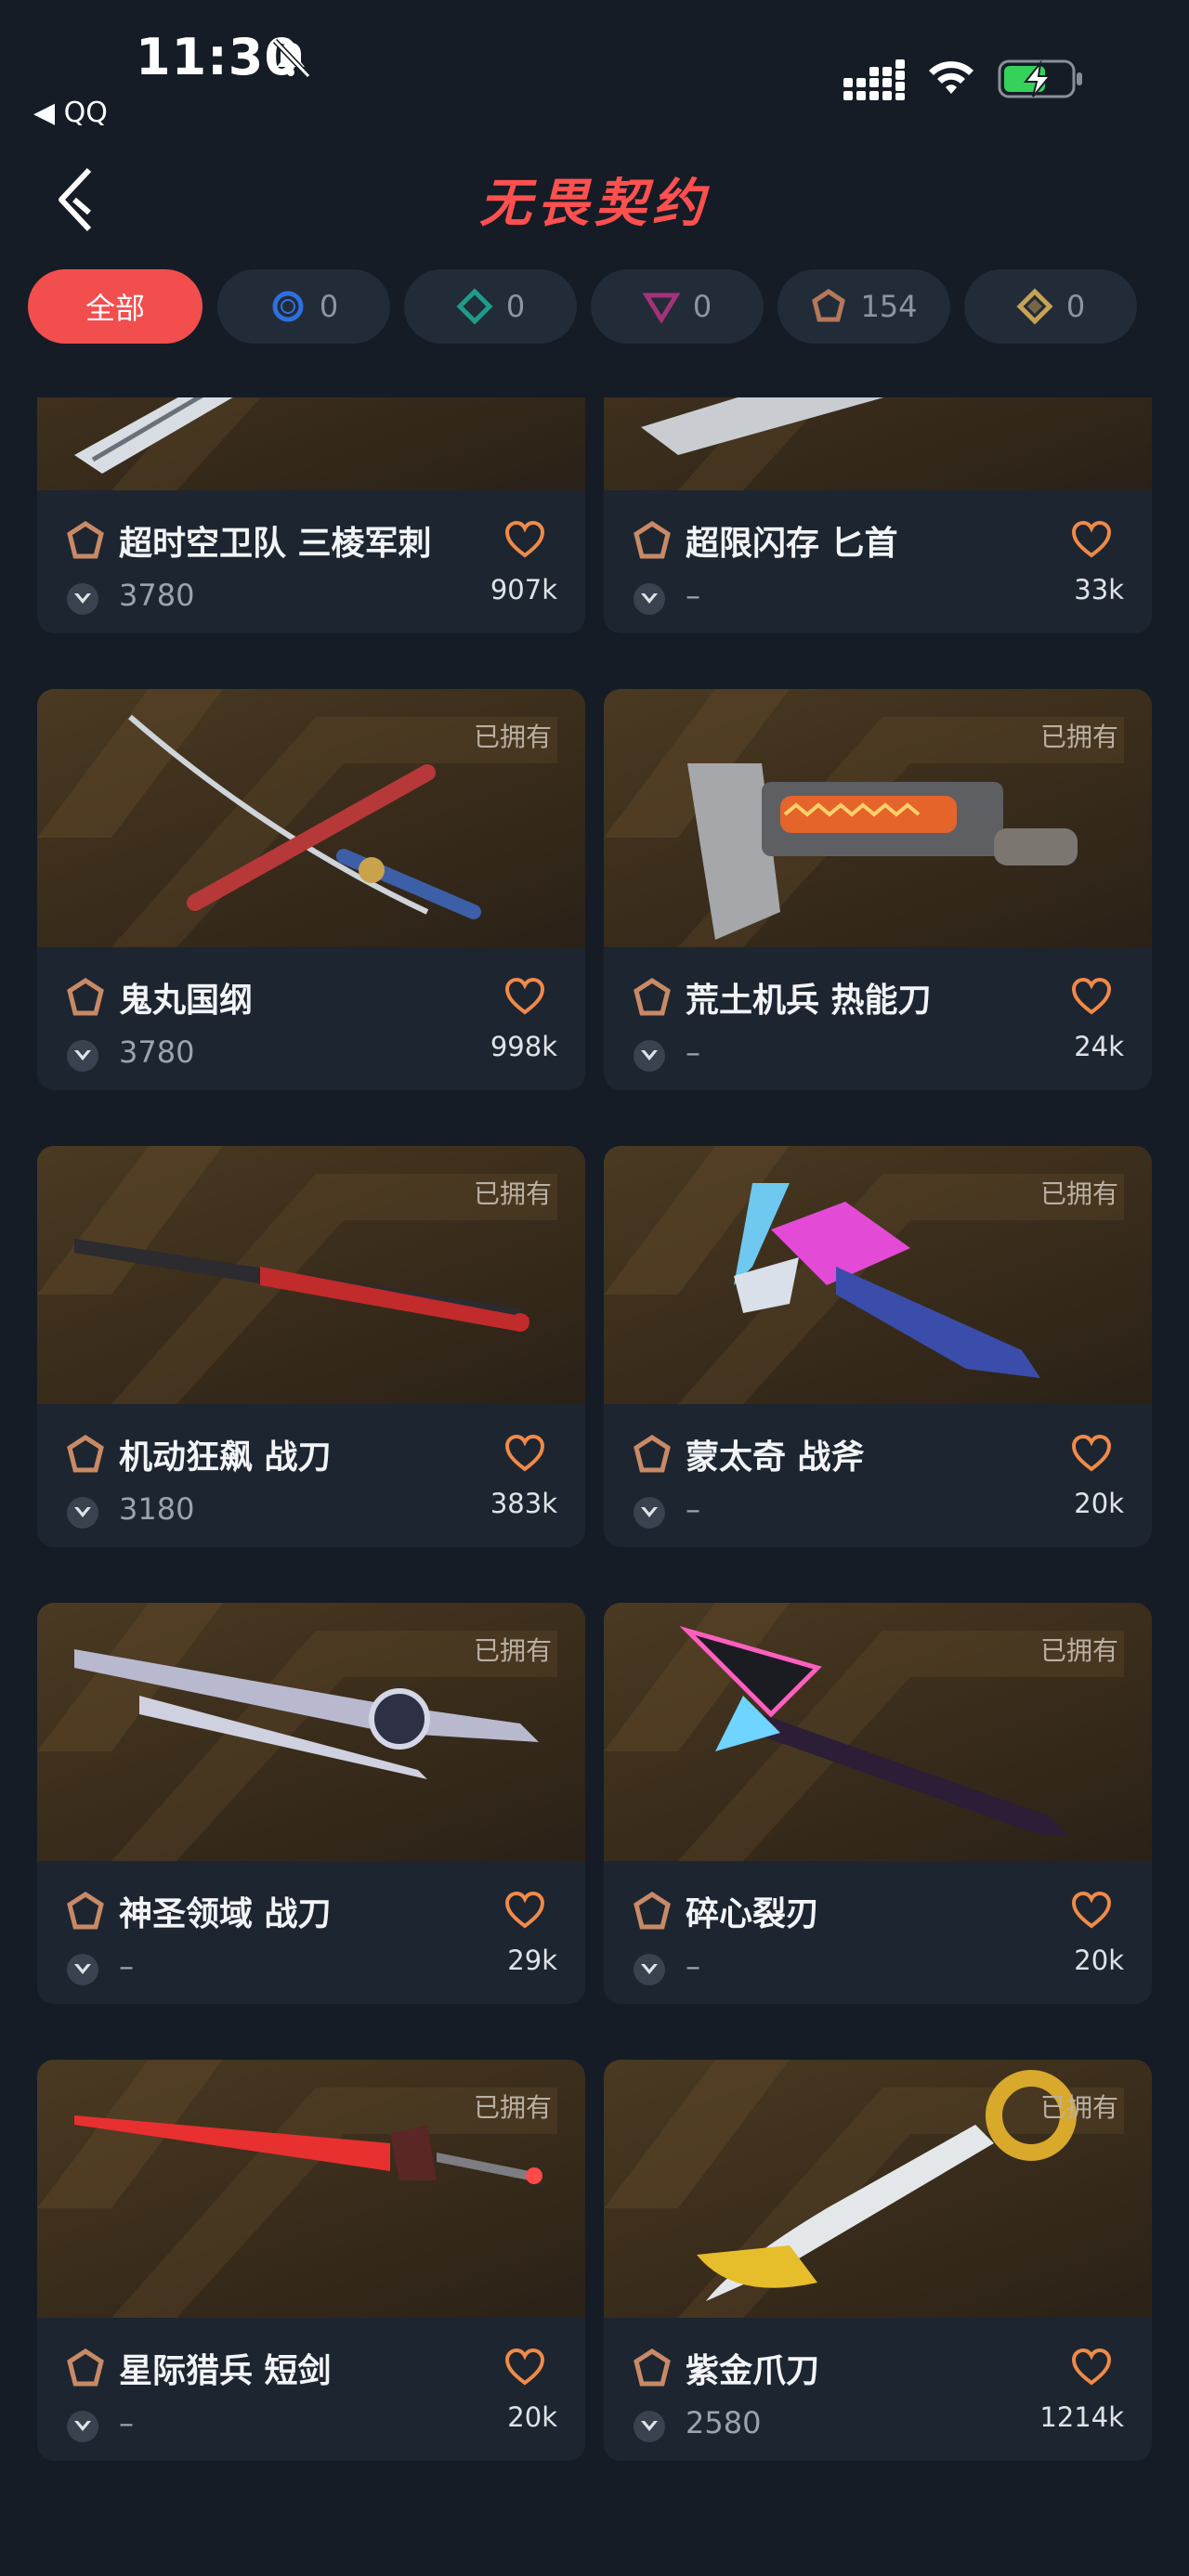  I want to click on filter-ultra-tier-chip: 0, so click(1050, 307).